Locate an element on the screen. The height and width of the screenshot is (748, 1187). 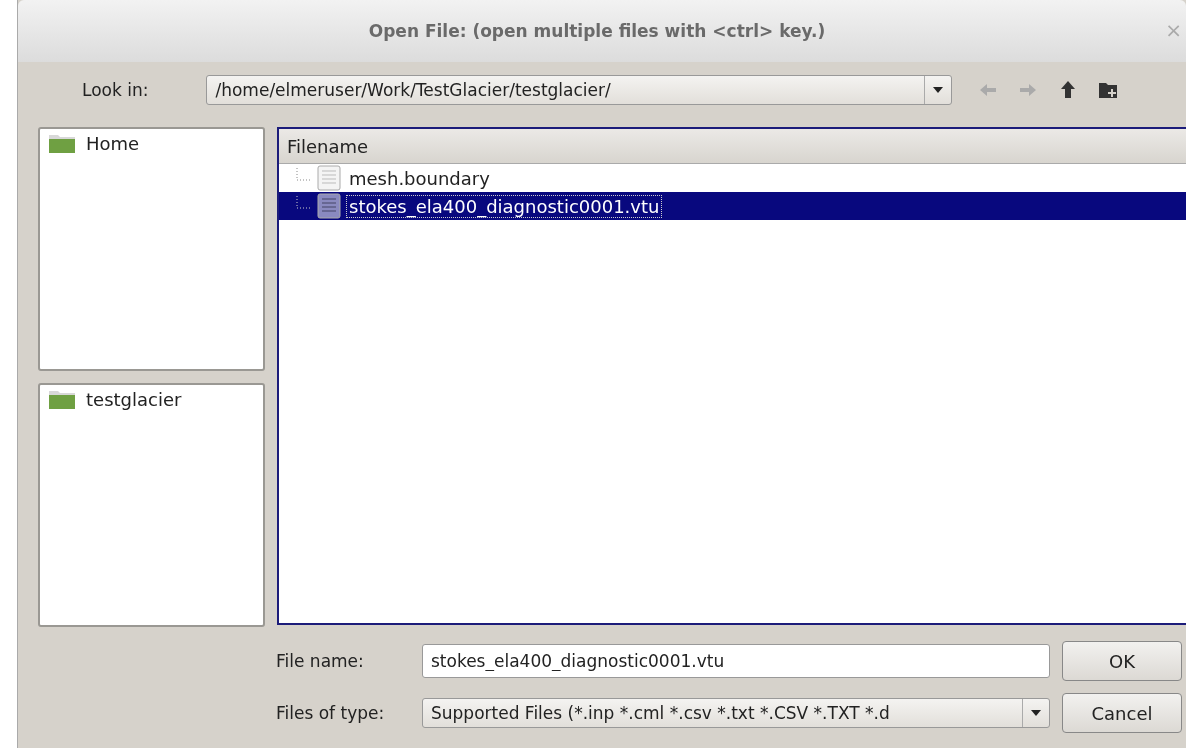
file-type-dropdown: Supported Files (*.inp *.cml *.csv *.txt *.CSV *.TXT *.d is located at coordinates (736, 713).